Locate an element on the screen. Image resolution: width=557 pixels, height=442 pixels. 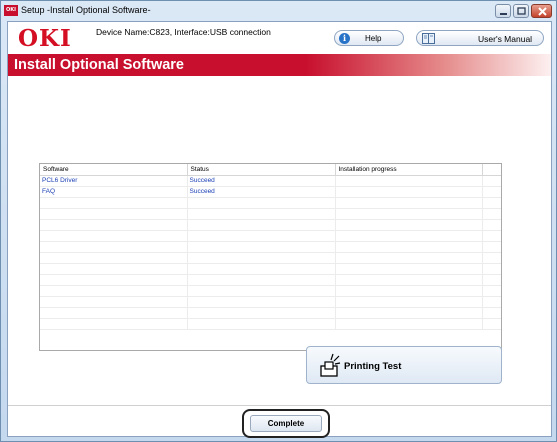
window-title: Setup -Install Optional Software- is located at coordinates (86, 10).